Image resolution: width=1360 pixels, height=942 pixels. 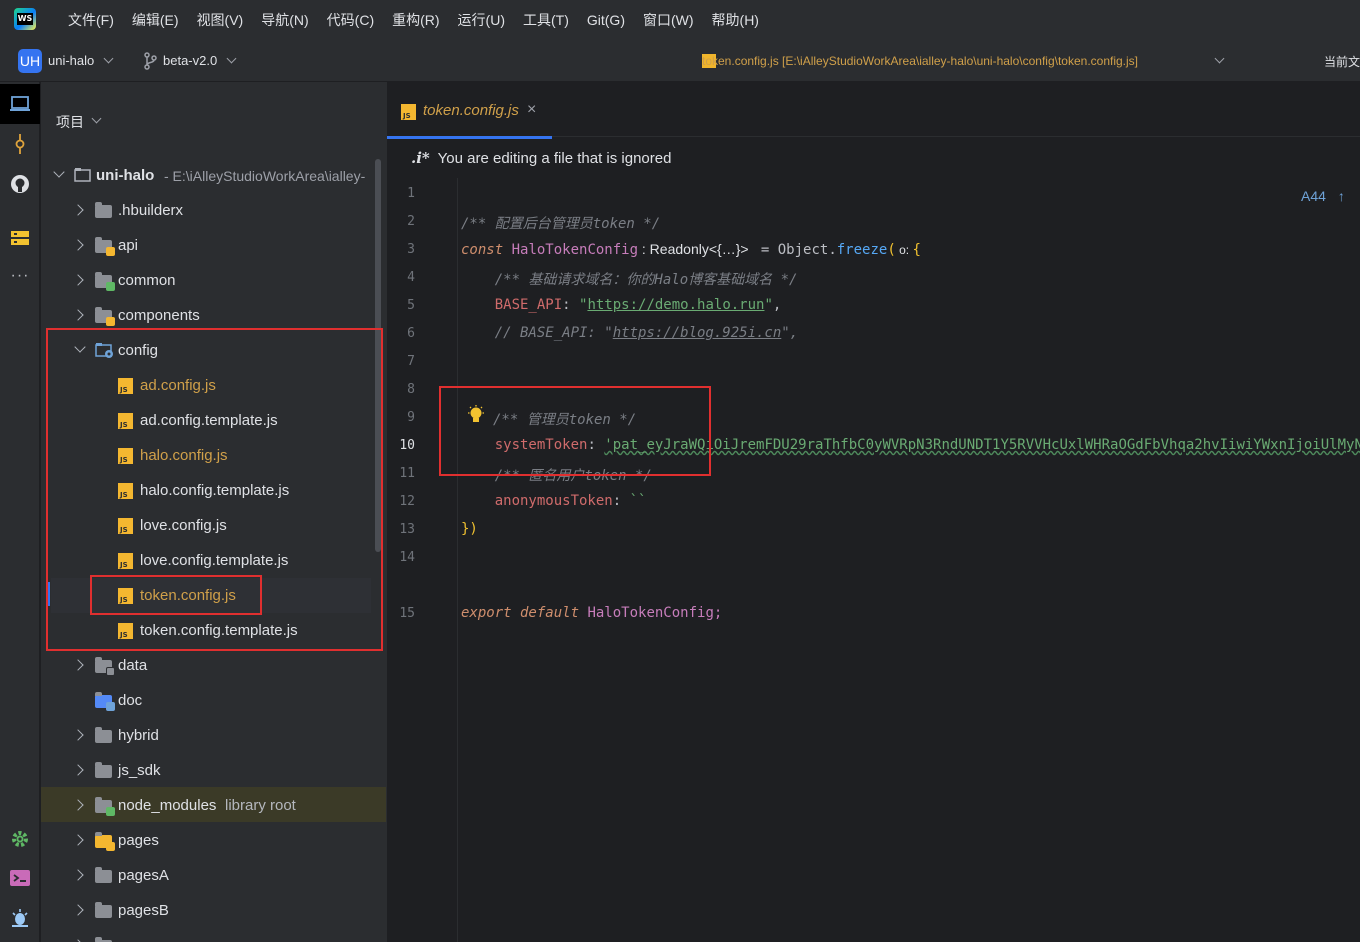 I want to click on line-number: 14, so click(x=407, y=557).